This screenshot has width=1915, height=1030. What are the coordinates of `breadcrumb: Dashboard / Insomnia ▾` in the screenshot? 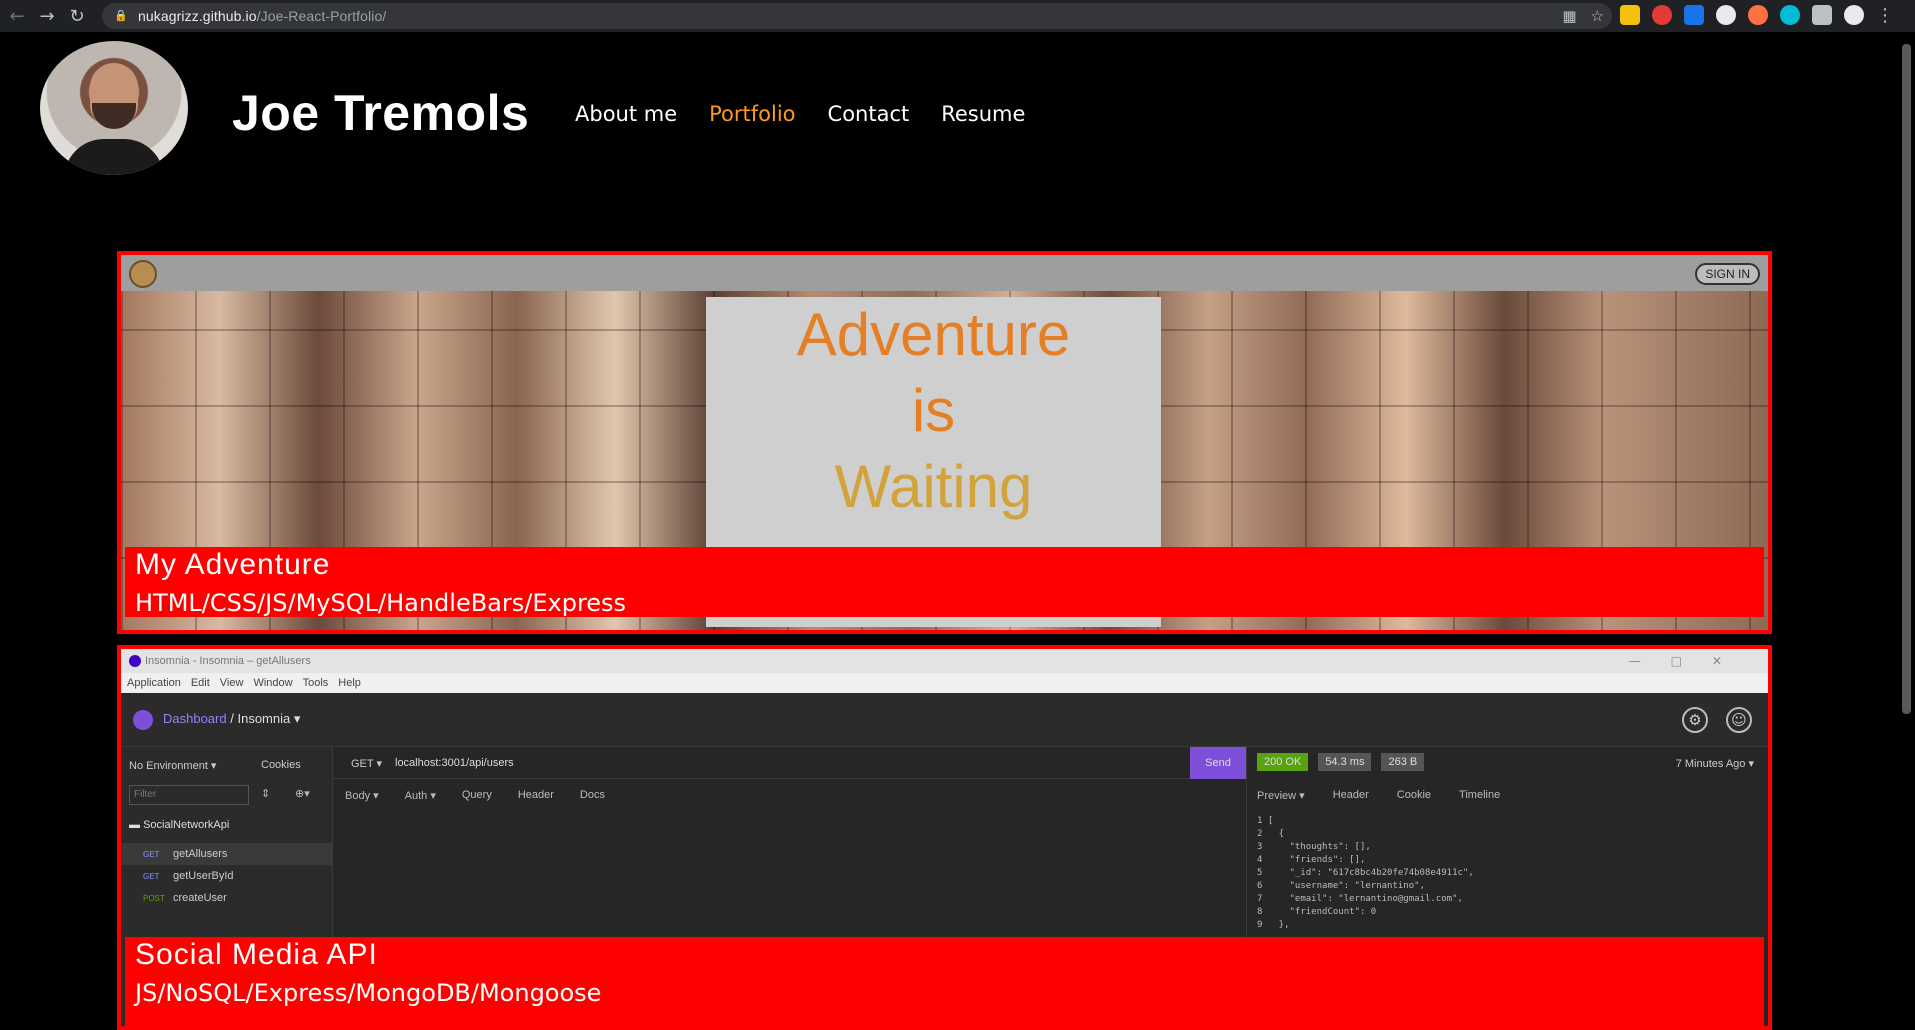 It's located at (231, 719).